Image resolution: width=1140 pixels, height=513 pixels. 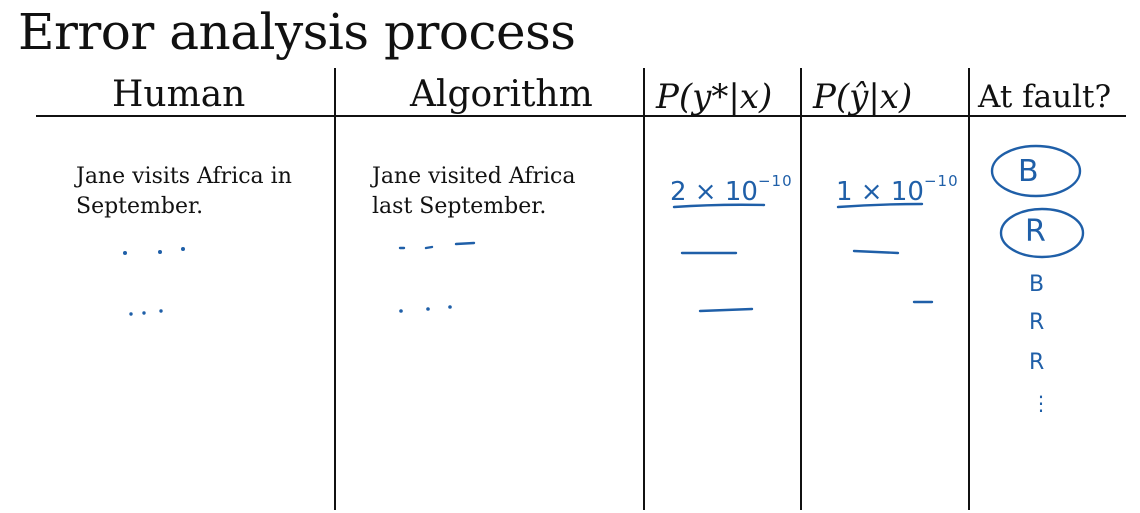 I want to click on row-2-p-yhat-dash, so click(x=876, y=252).